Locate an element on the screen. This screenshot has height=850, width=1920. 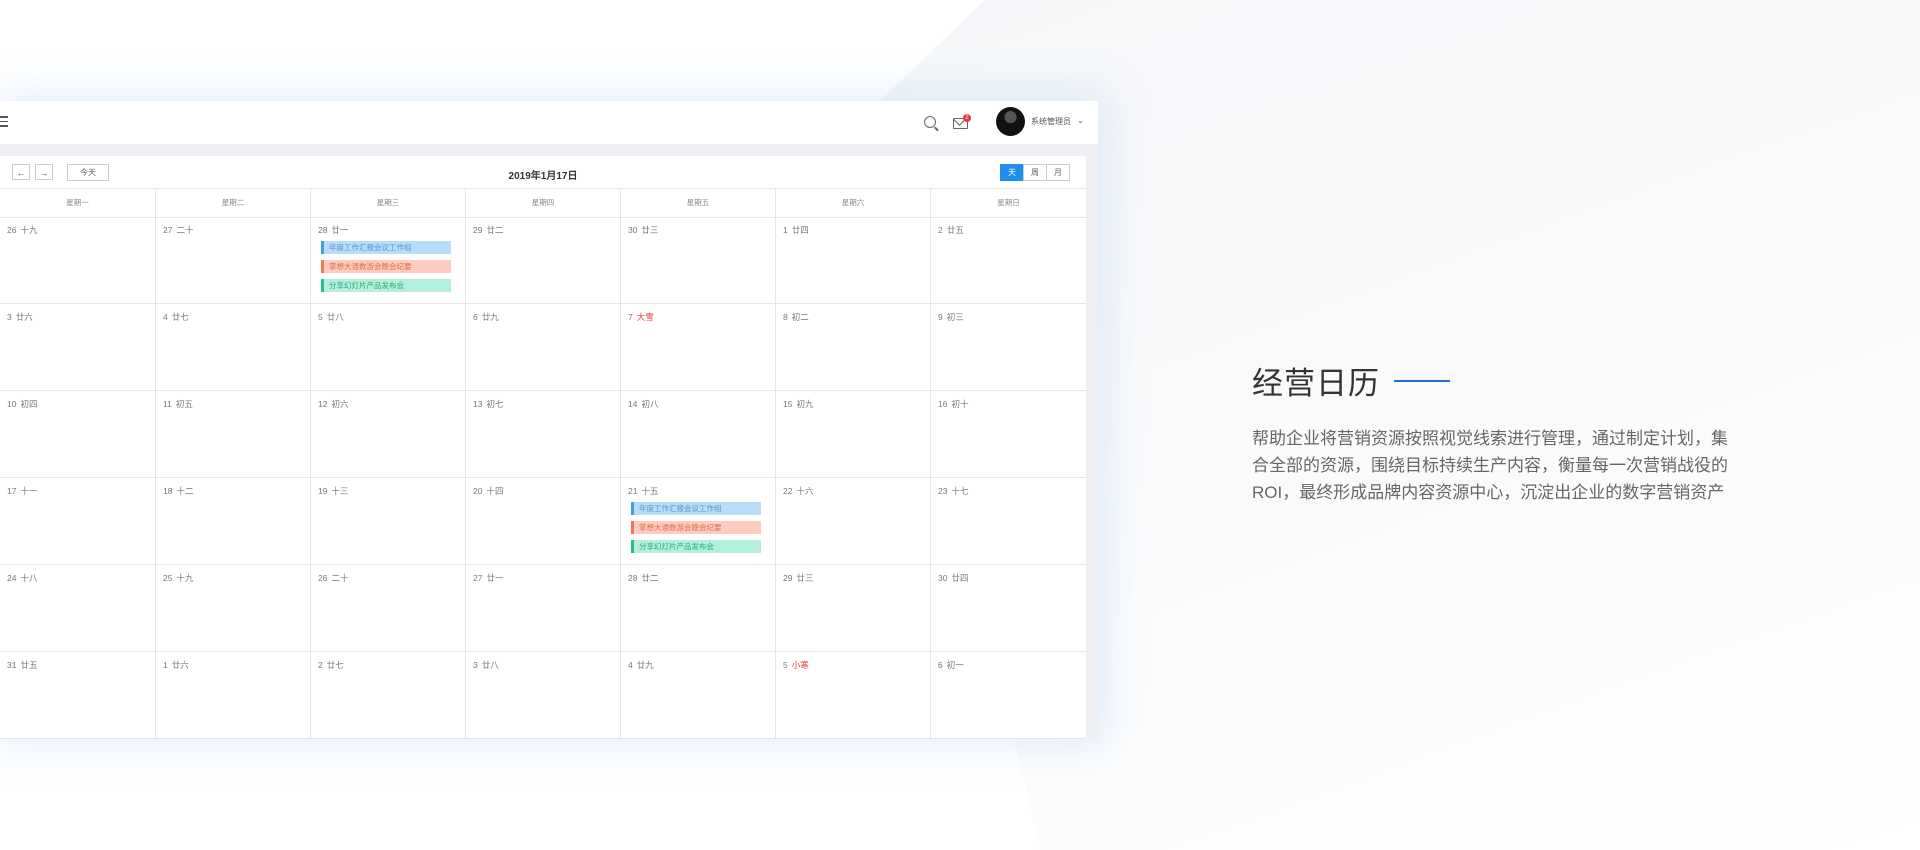
lunar-date: 廿二 is located at coordinates (495, 230).